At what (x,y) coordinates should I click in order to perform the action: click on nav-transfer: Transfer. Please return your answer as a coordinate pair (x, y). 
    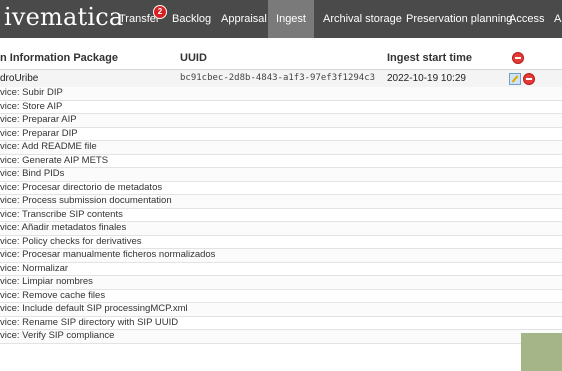
    Looking at the image, I should click on (139, 19).